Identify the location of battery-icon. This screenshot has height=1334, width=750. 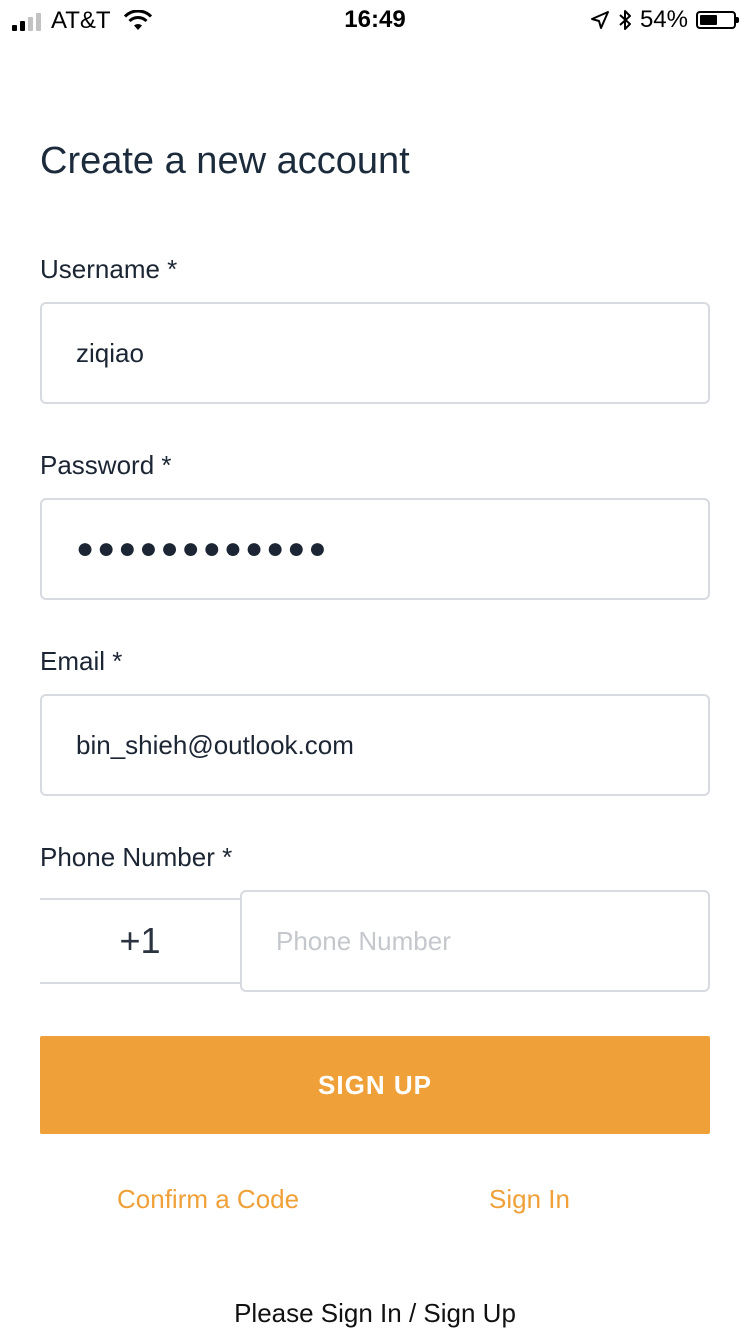
(717, 20).